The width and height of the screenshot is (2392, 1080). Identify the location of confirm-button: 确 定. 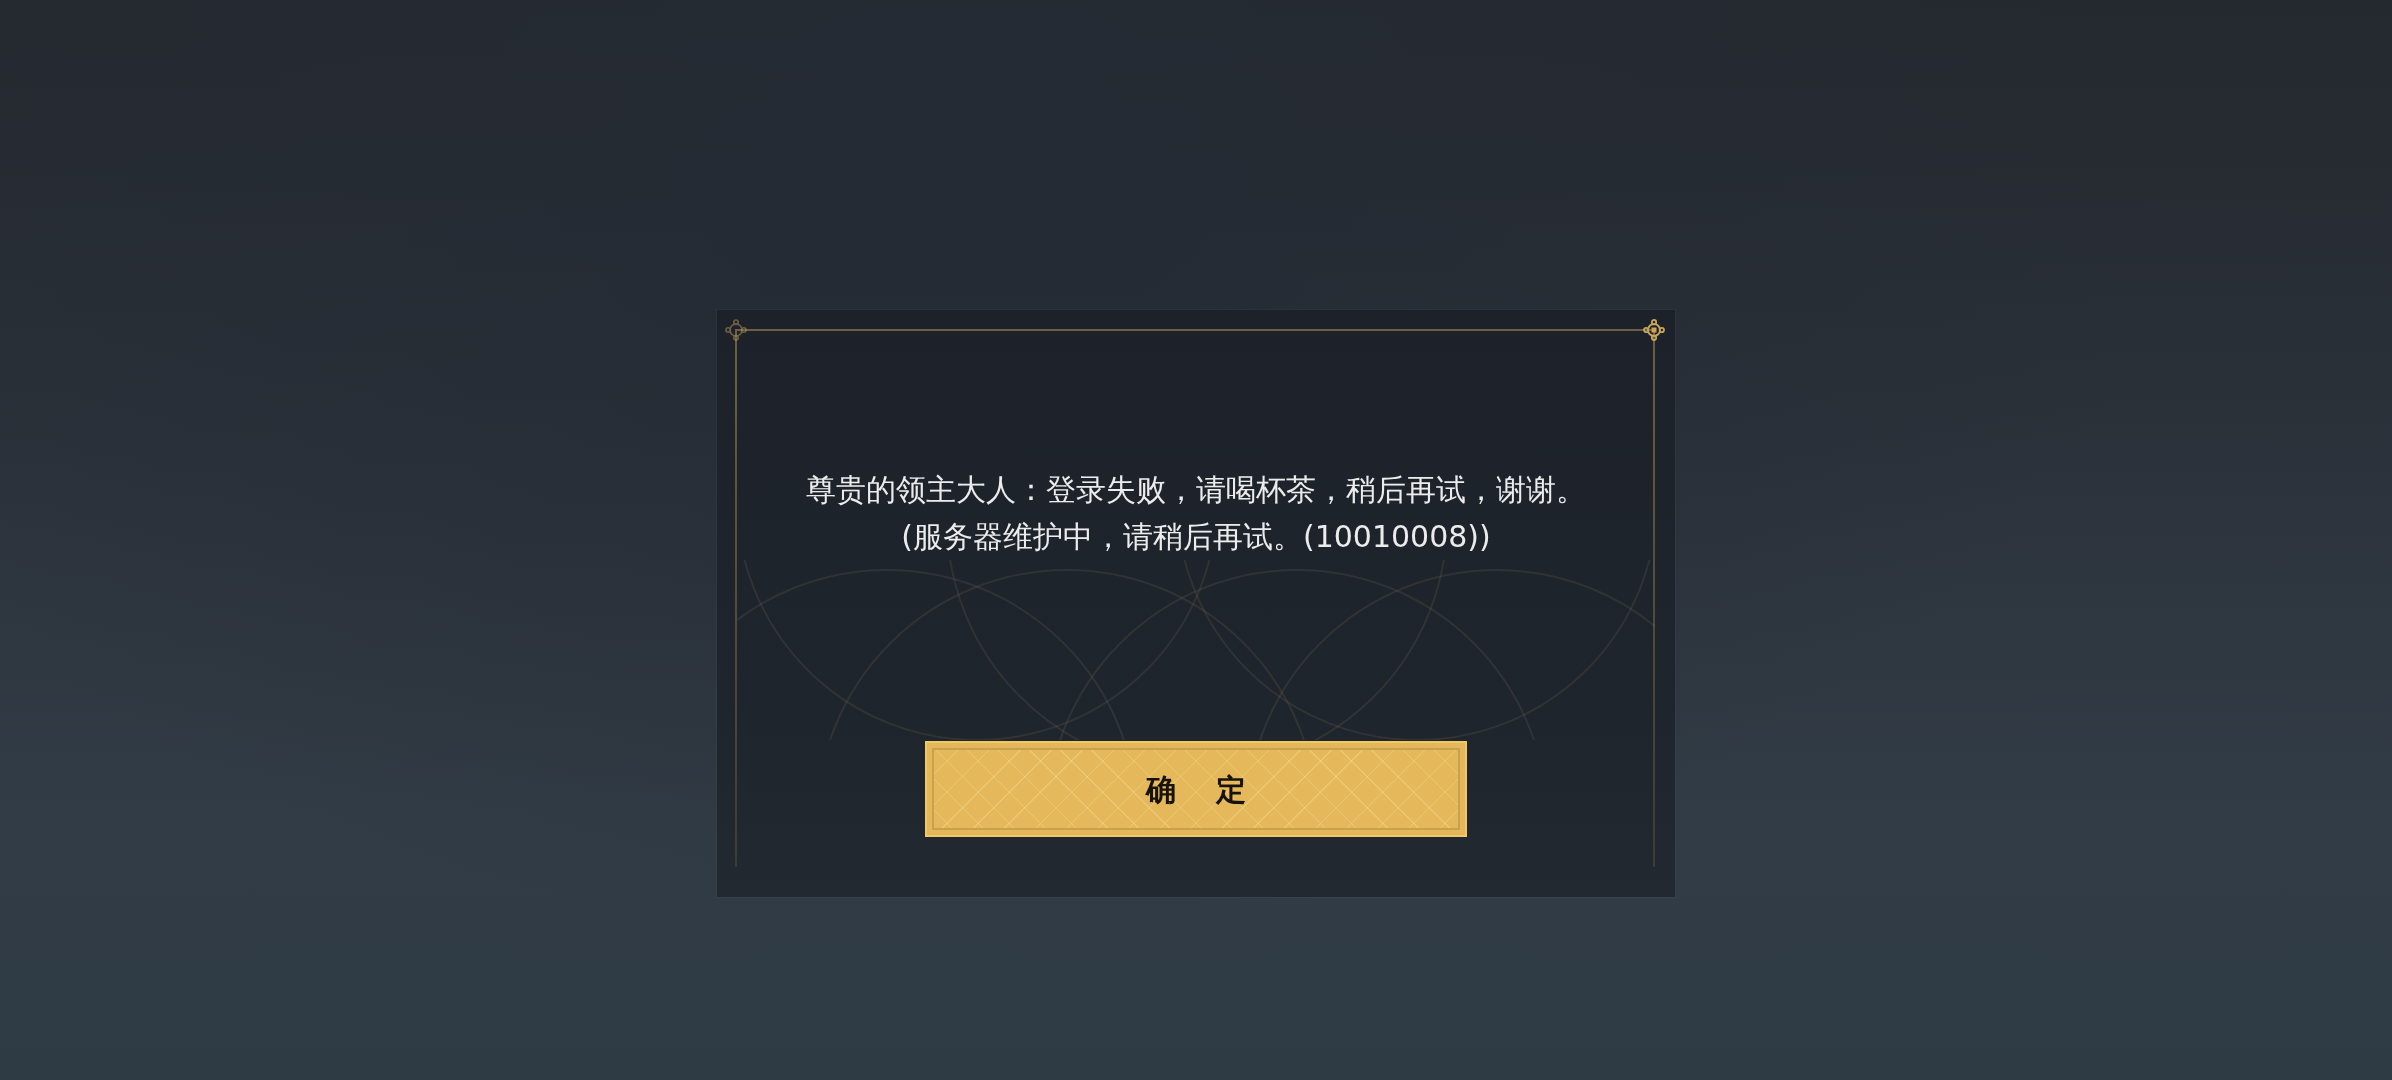
(1196, 789).